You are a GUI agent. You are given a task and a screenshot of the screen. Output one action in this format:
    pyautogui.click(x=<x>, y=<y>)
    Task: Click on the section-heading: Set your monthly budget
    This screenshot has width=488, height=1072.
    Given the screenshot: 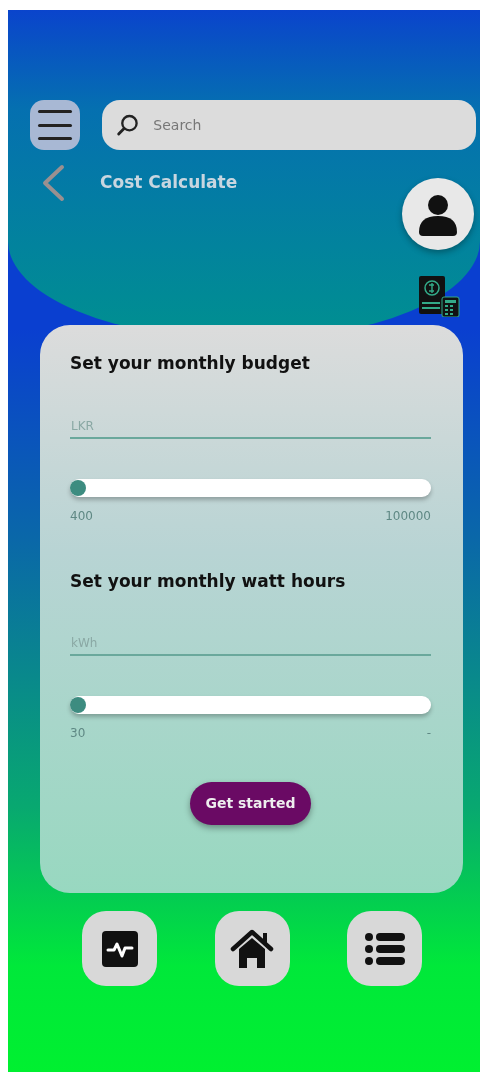 What is the action you would take?
    pyautogui.click(x=190, y=363)
    